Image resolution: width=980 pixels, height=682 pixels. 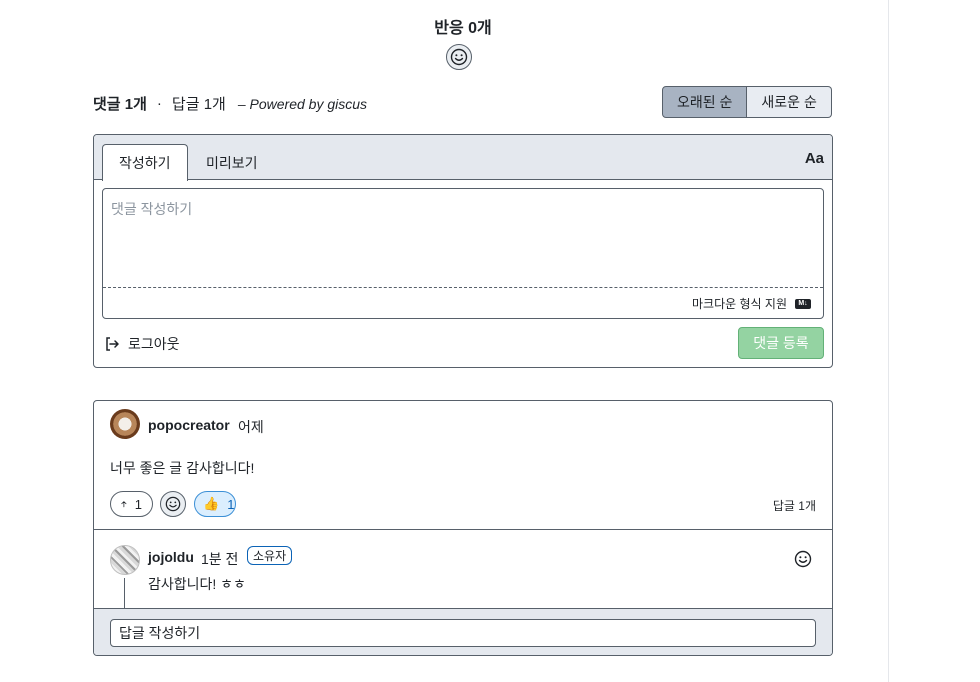 I want to click on reply-count-total: 답글 1개, so click(x=198, y=104).